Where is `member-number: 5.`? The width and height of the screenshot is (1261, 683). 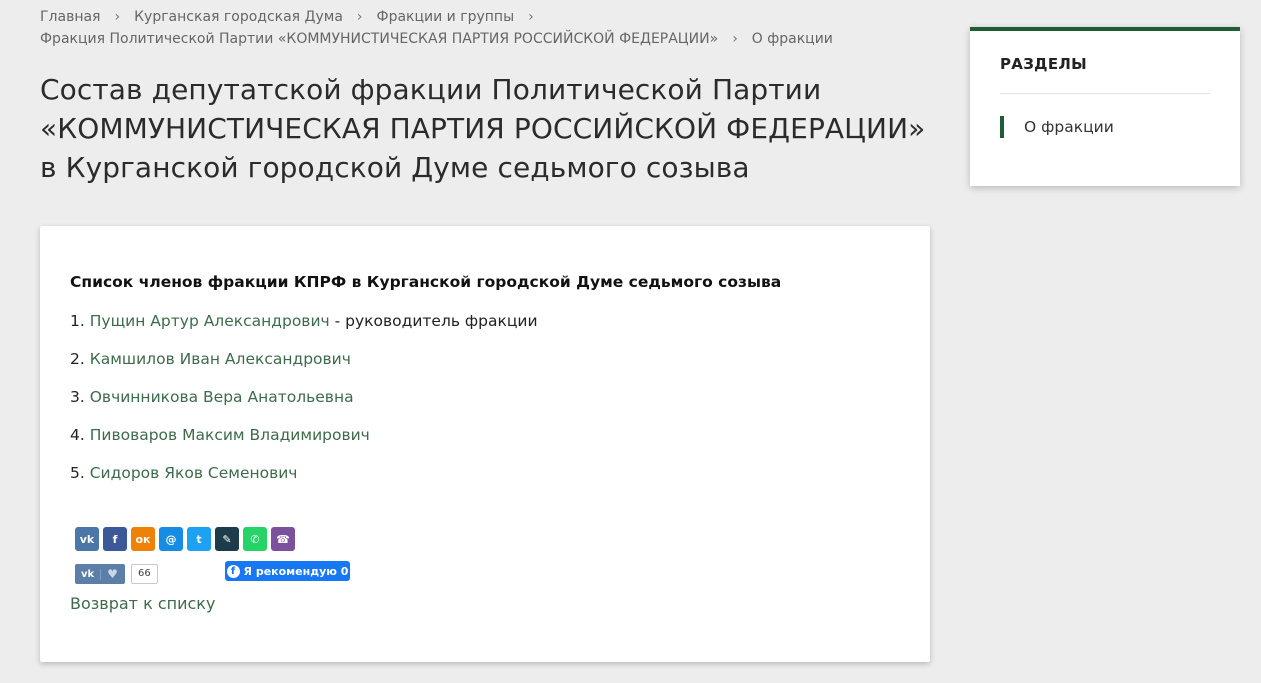 member-number: 5. is located at coordinates (77, 473).